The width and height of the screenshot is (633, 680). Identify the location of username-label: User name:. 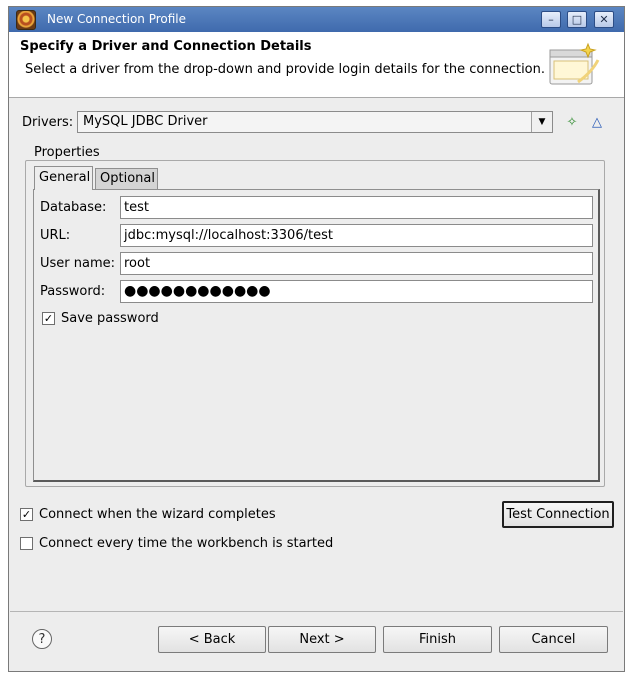
(78, 263).